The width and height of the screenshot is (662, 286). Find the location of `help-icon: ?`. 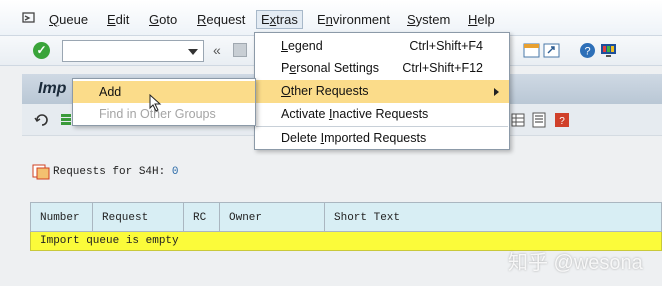

help-icon: ? is located at coordinates (587, 50).